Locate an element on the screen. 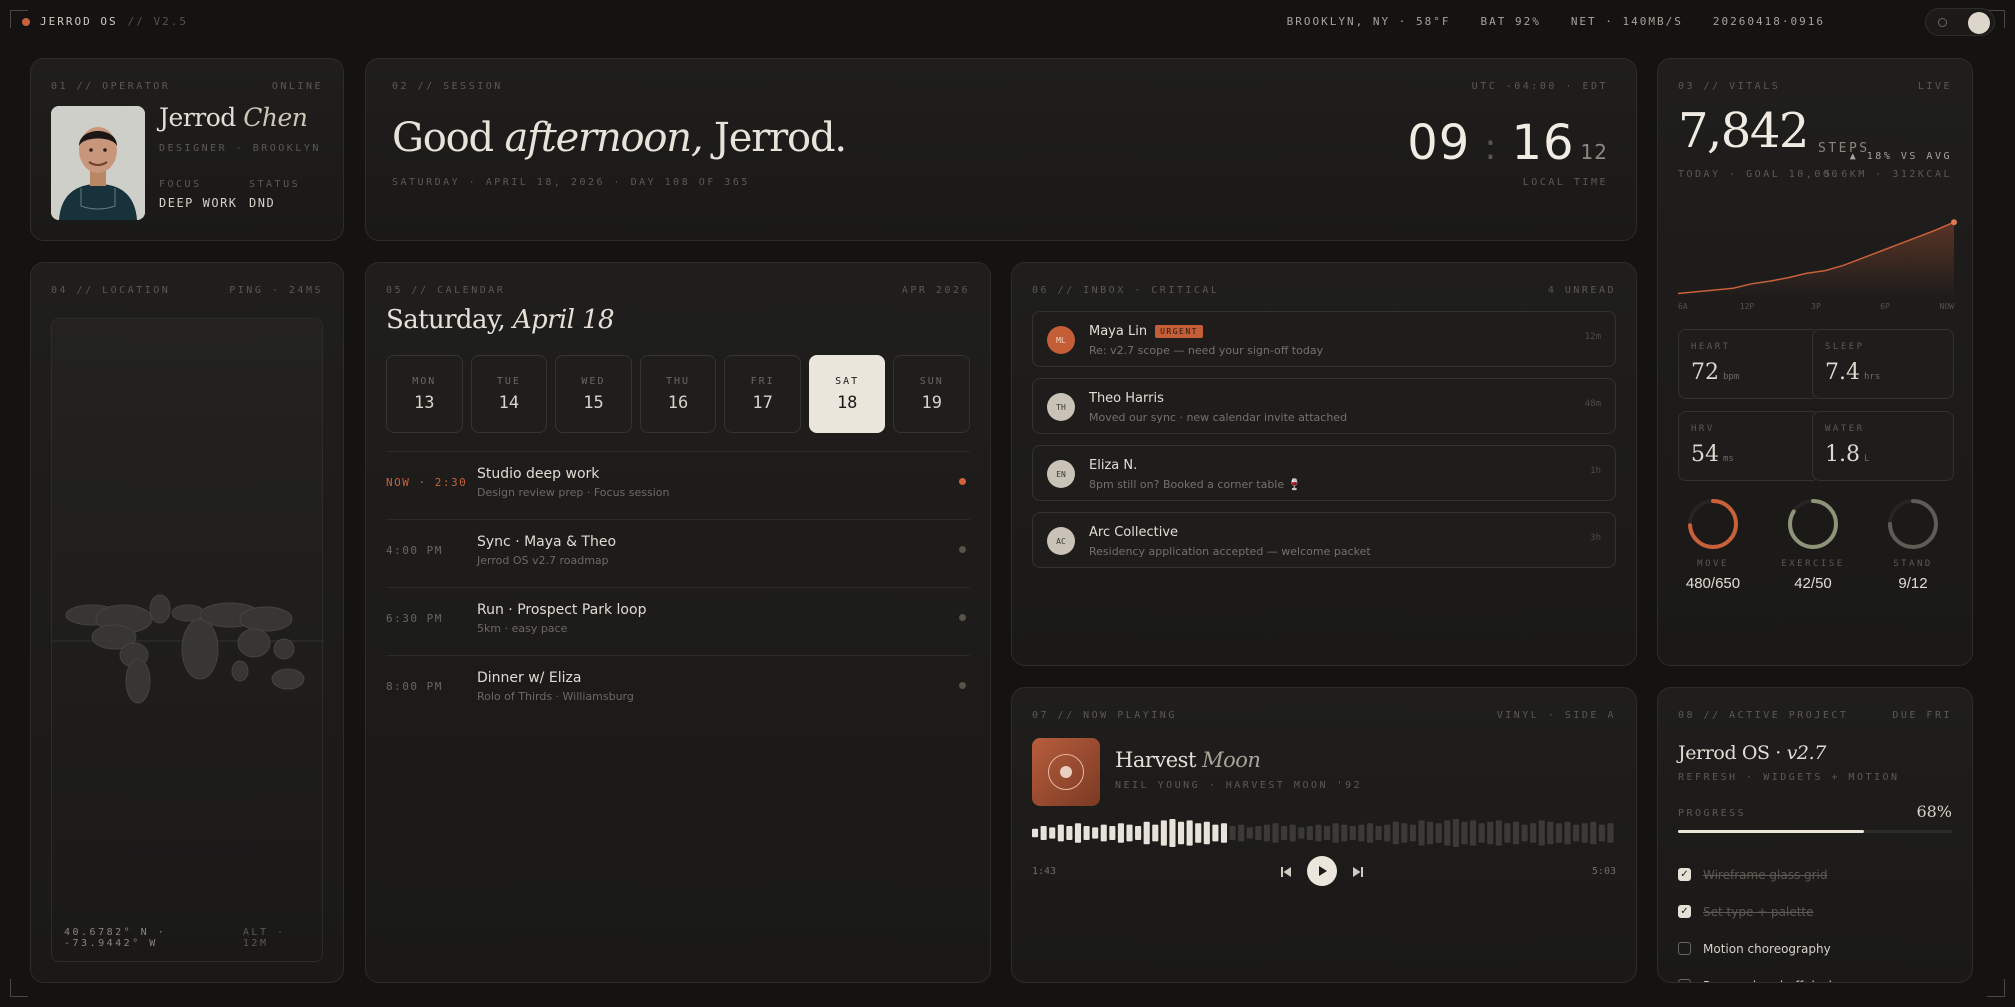 The image size is (2015, 1007). ring-exercise: EXERCISE 42/50 is located at coordinates (1813, 544).